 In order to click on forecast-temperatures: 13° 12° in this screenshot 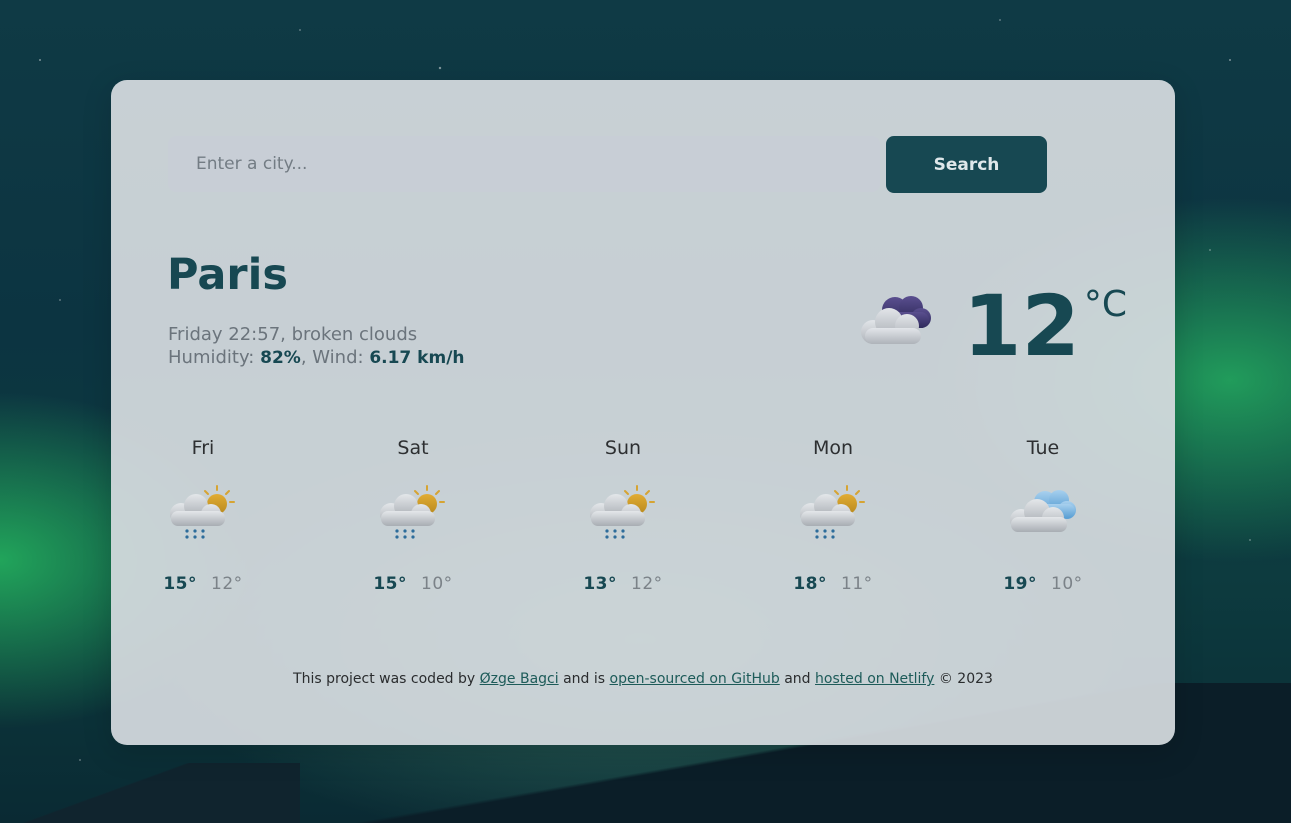, I will do `click(623, 584)`.